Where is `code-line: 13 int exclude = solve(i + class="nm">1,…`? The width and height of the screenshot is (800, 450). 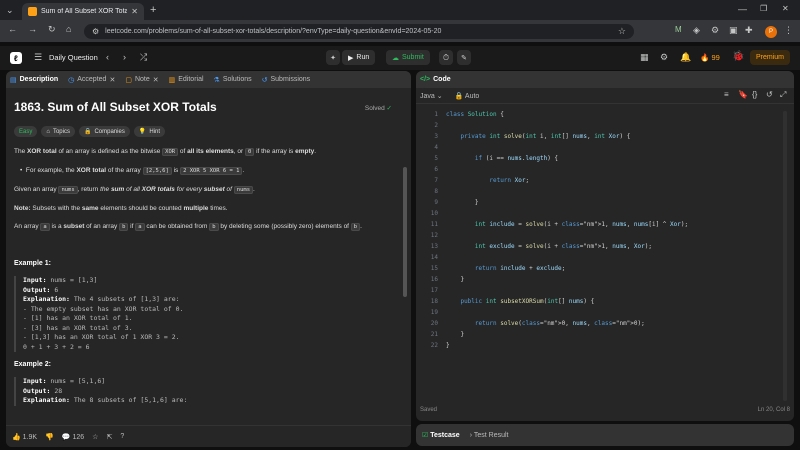 code-line: 13 int exclude = solve(i + class="nm">1,… is located at coordinates (601, 246).